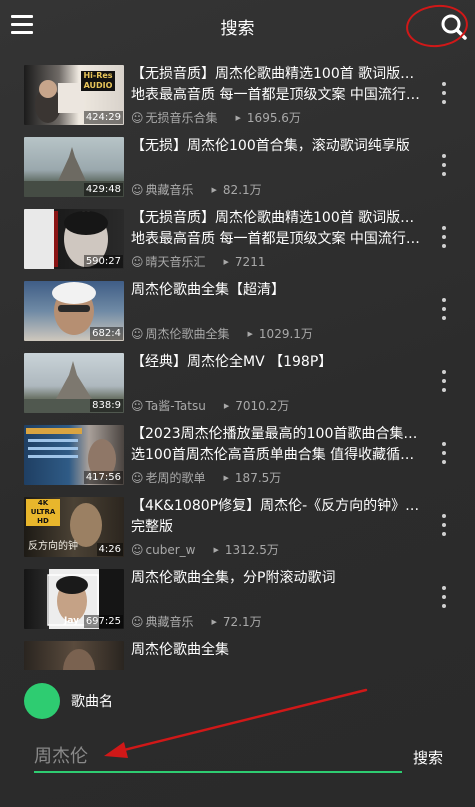 This screenshot has height=807, width=475. Describe the element at coordinates (285, 334) in the screenshot. I see `play-count: 1029.1万` at that location.